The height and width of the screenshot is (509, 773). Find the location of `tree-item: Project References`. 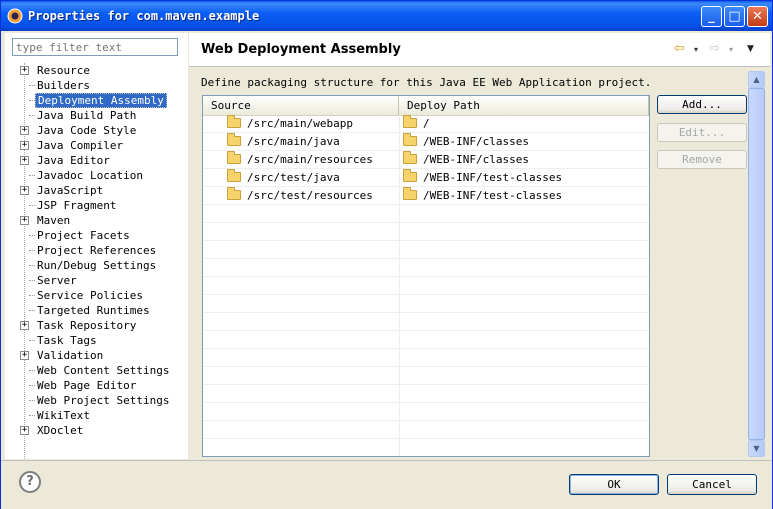

tree-item: Project References is located at coordinates (96, 250).